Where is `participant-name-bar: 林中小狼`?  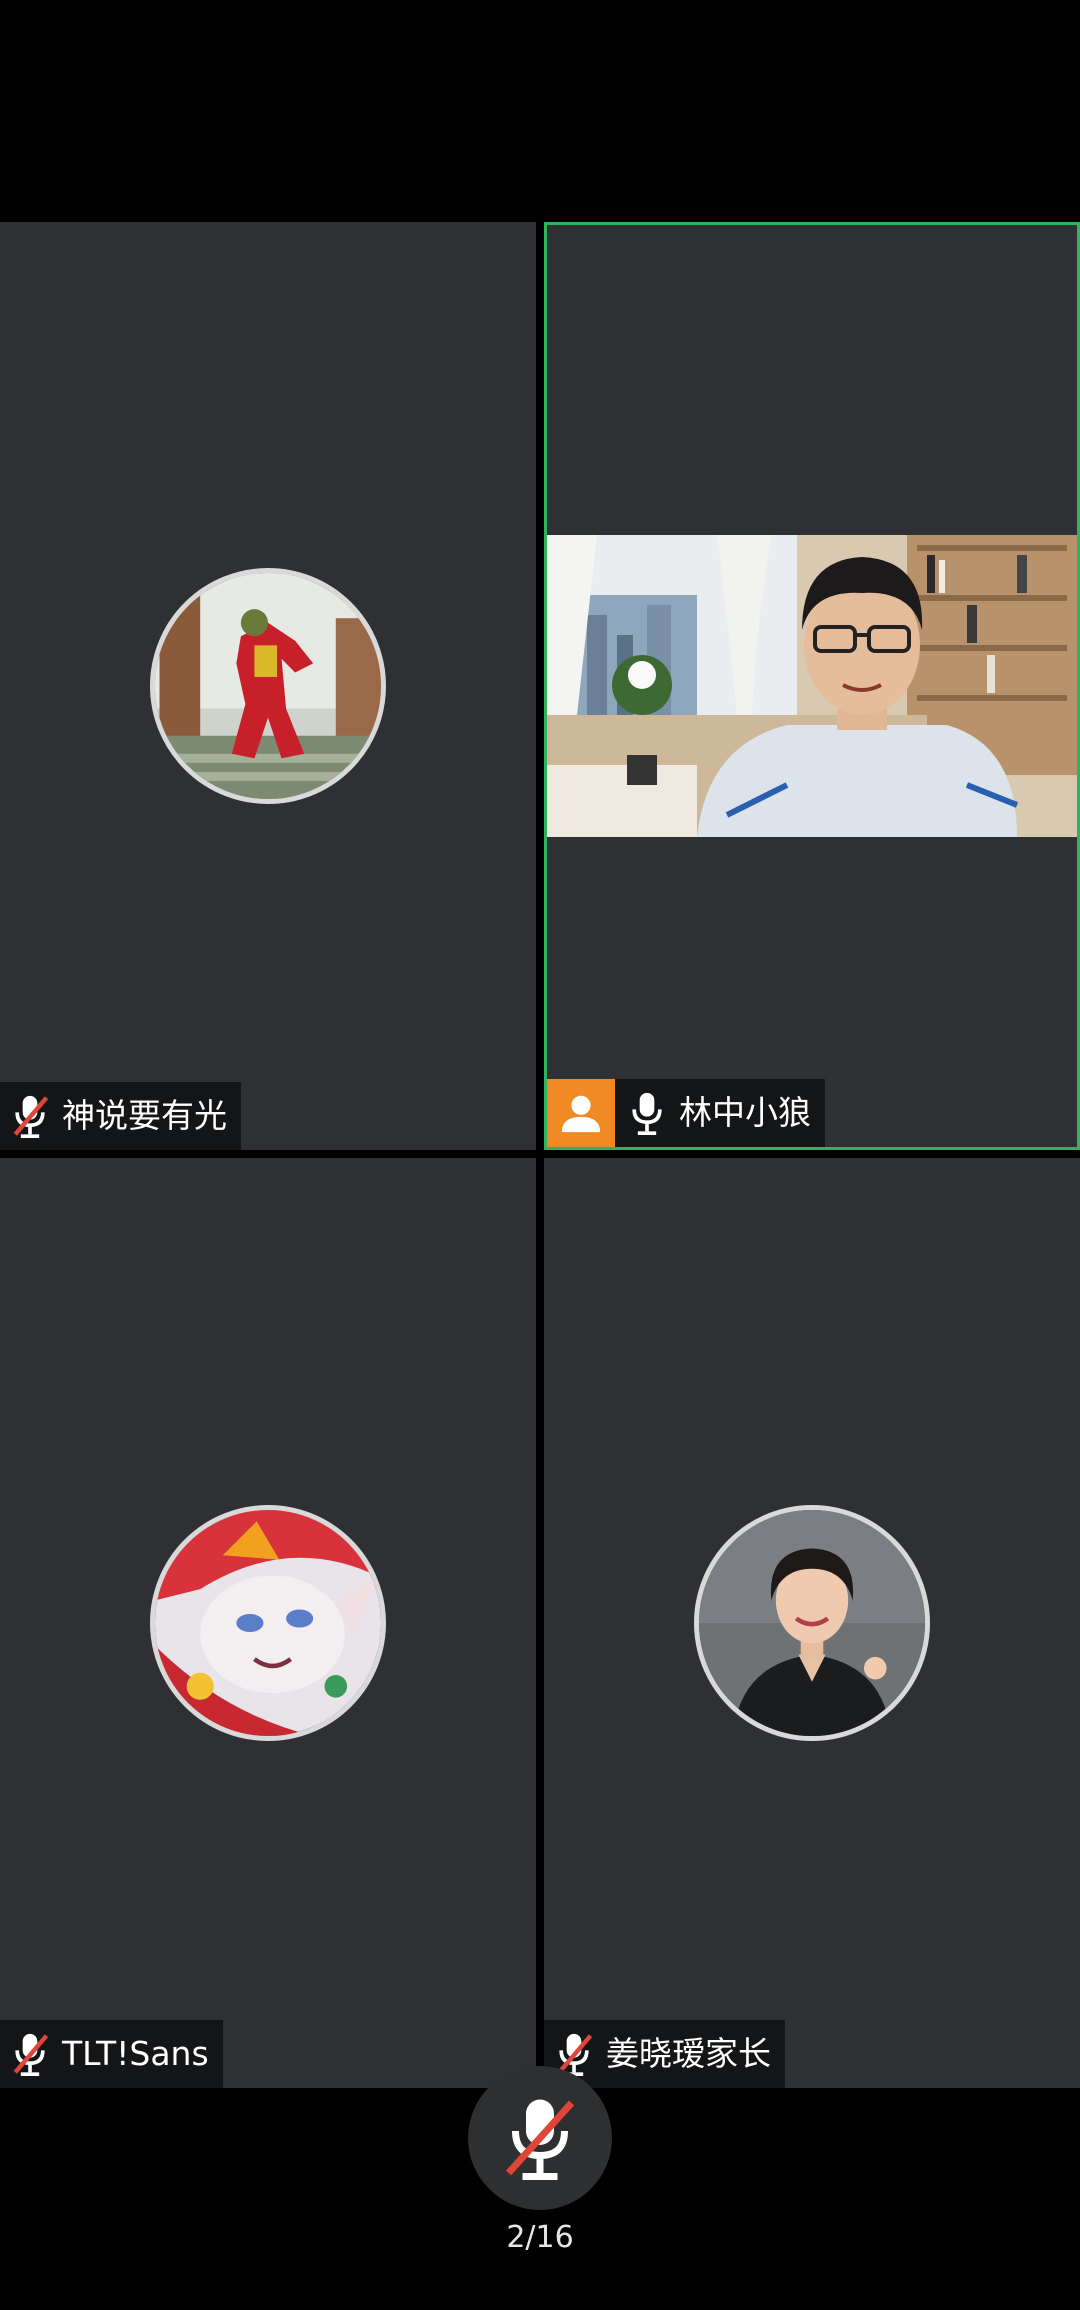
participant-name-bar: 林中小狼 is located at coordinates (686, 1113).